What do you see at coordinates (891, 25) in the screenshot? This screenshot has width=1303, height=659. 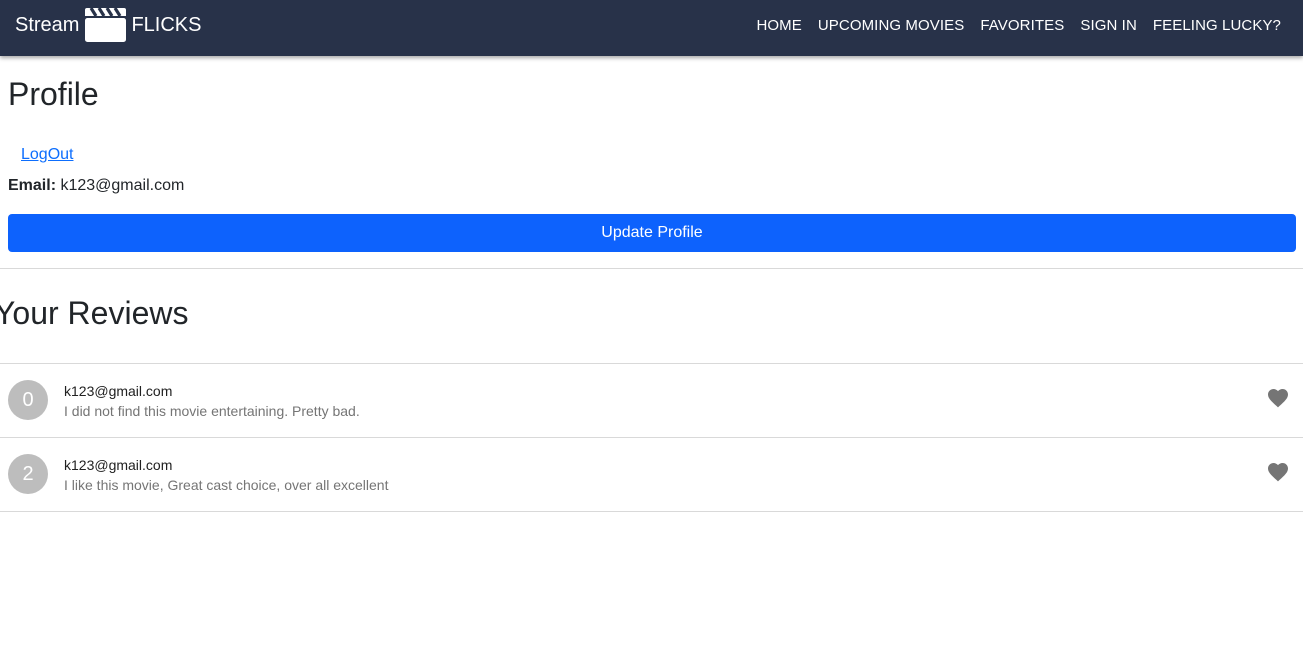 I see `nav-link-upcoming-movies: UPCOMING MOVIES` at bounding box center [891, 25].